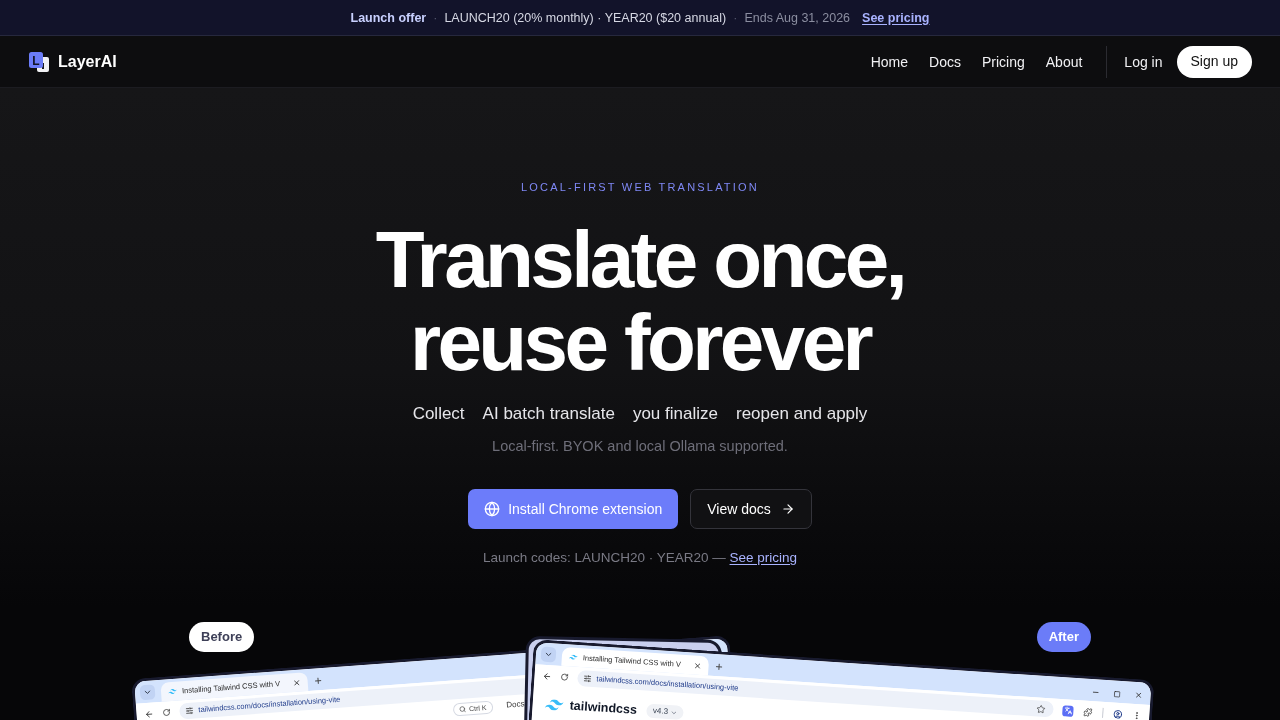 This screenshot has height=720, width=1280. Describe the element at coordinates (640, 187) in the screenshot. I see `eyebrow-text: LOCAL-FIRST WEB TRANSLATION` at that location.